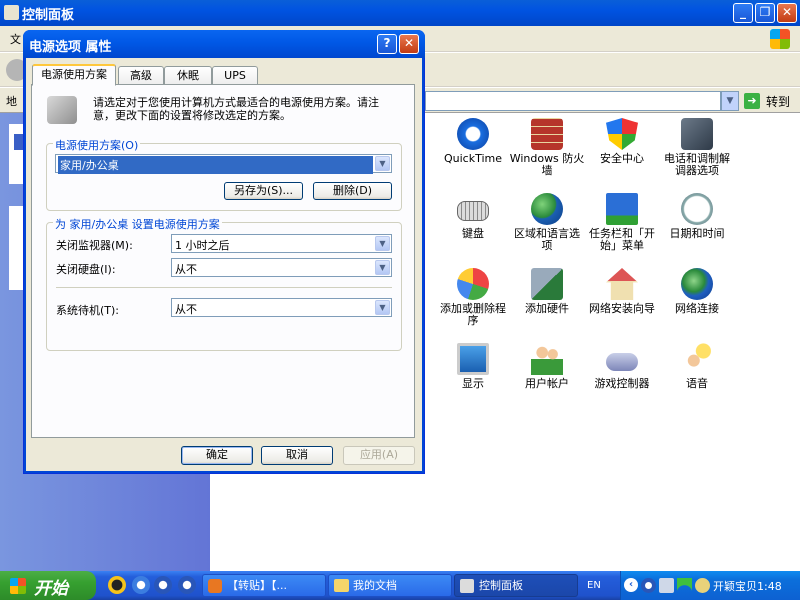  I want to click on control-panel-title-bar: 控制面板 _ ❐ ✕, so click(400, 13).